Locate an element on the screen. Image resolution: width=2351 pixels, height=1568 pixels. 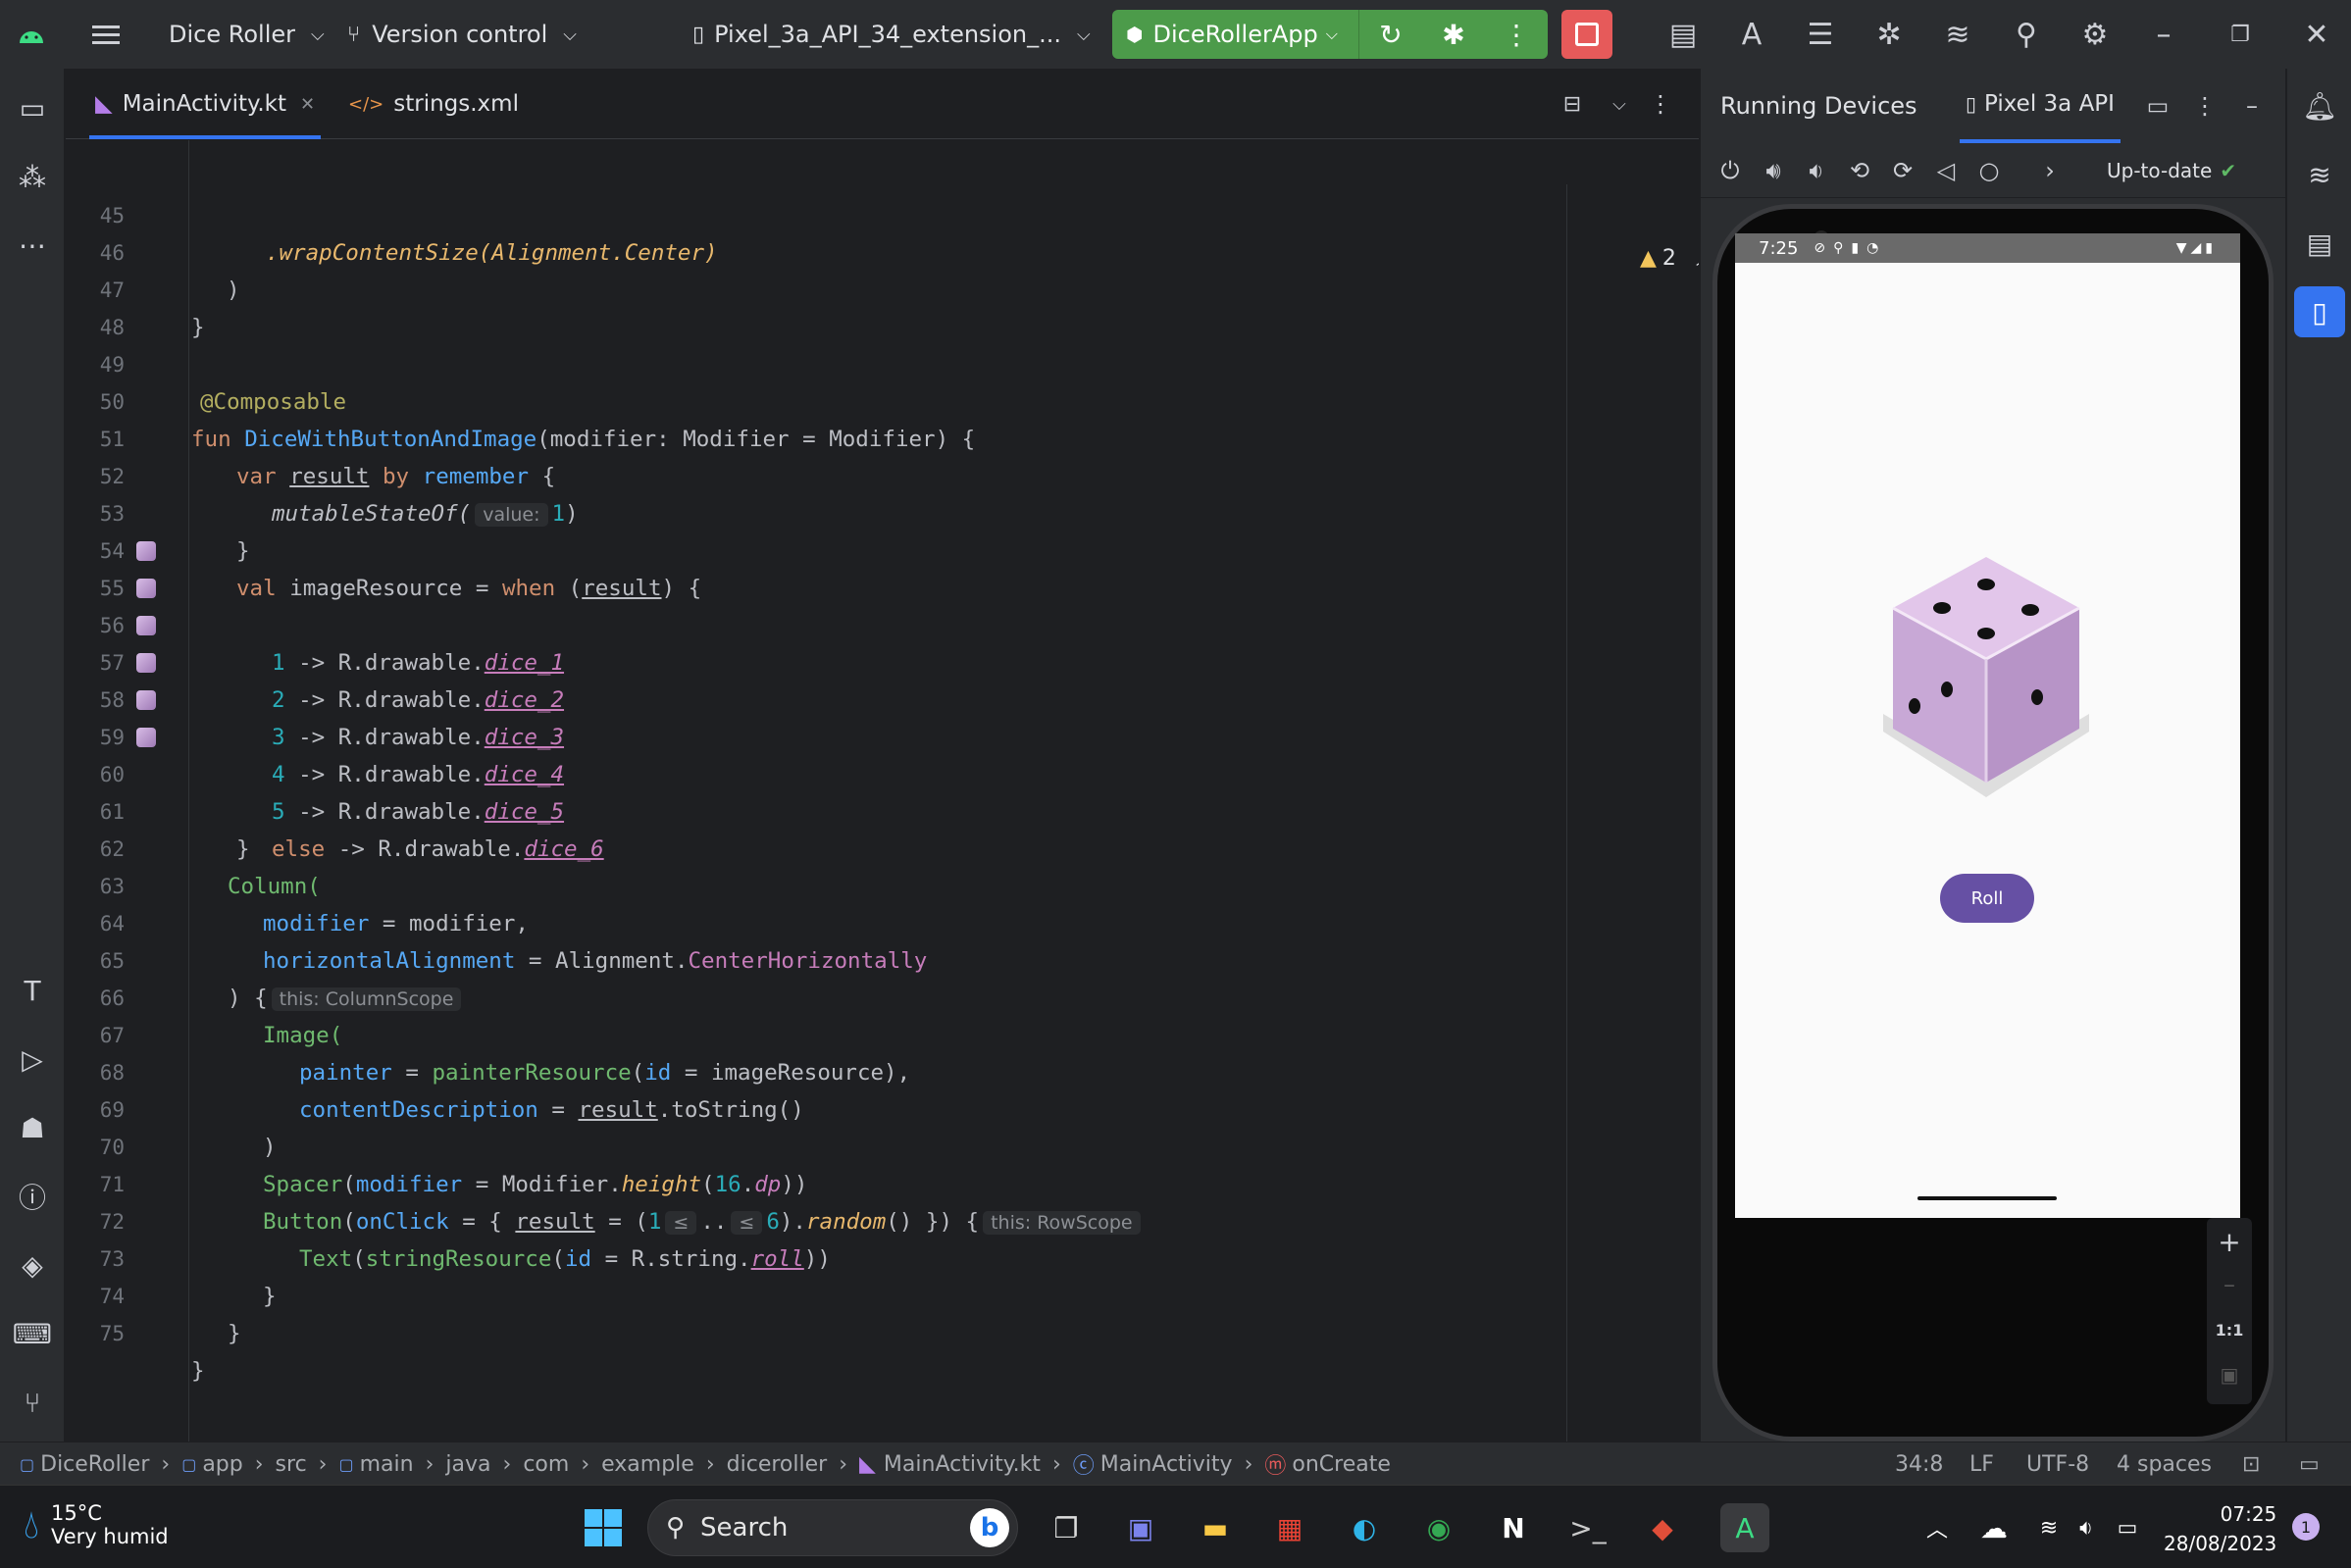
fit-screen-icon: ▣ is located at coordinates (2229, 1375).